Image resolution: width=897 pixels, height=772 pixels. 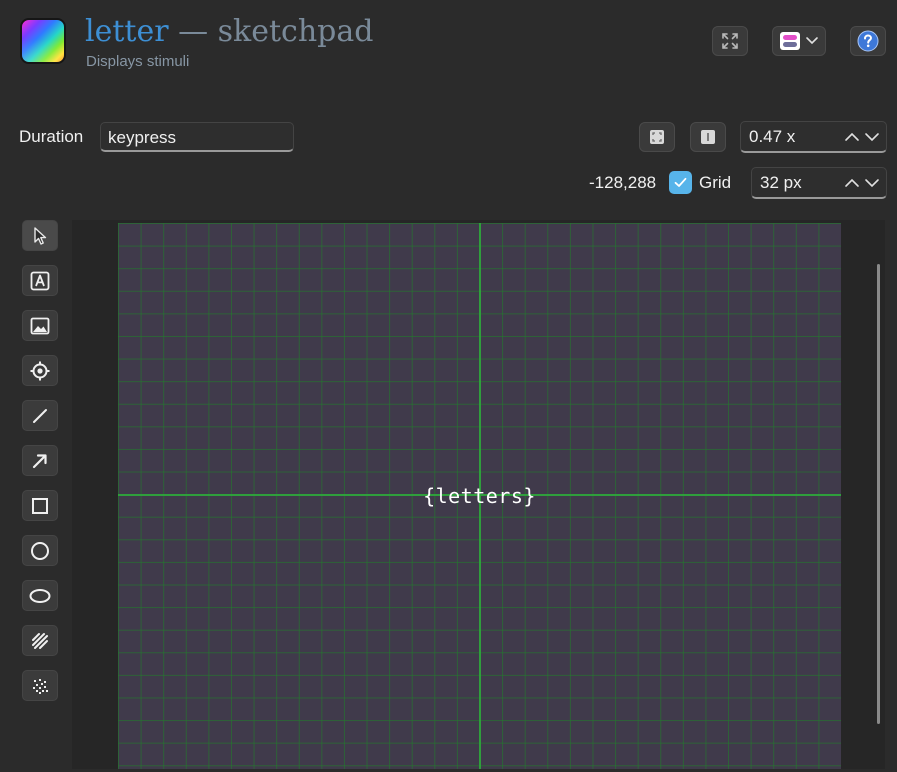 I want to click on view-mode-button, so click(x=799, y=41).